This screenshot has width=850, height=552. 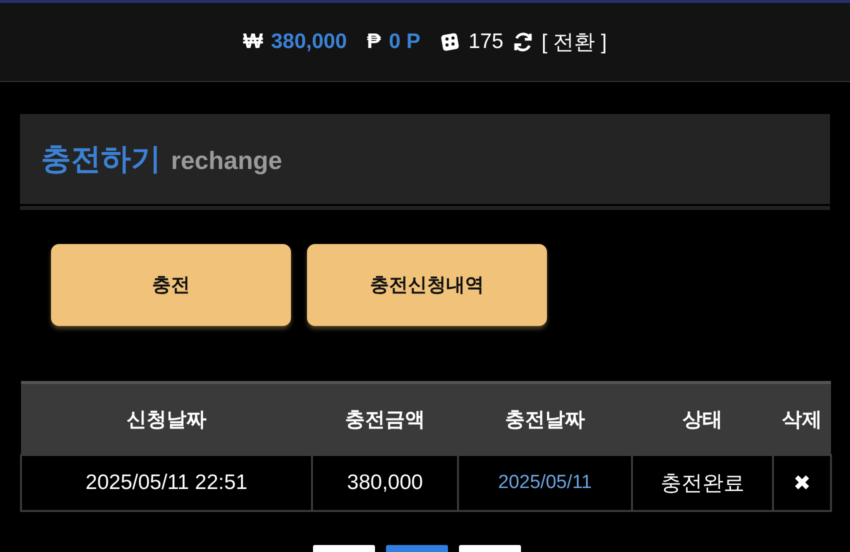 I want to click on column-header: 상태, so click(x=702, y=418).